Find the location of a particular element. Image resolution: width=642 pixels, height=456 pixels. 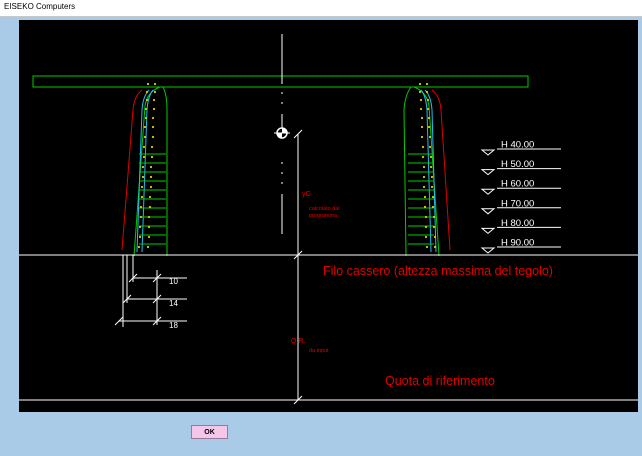

strand-distance-dimensions is located at coordinates (150, 291).